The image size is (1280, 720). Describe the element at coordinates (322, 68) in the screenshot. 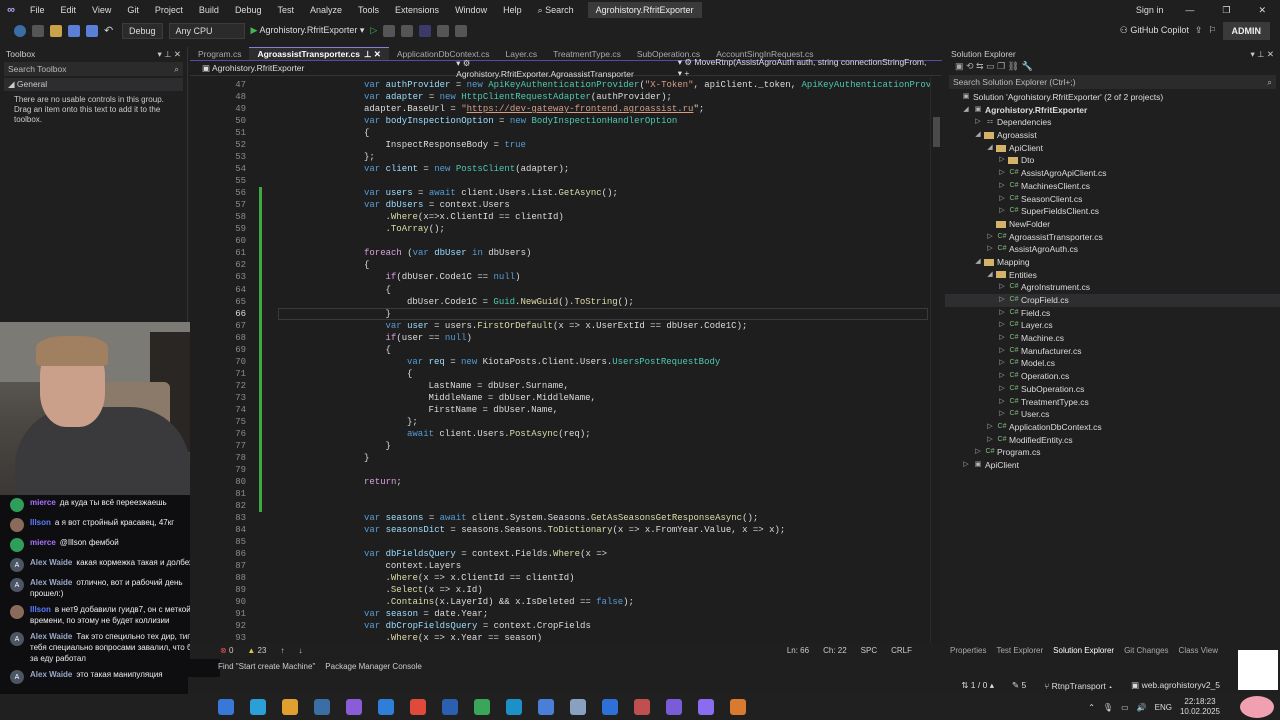

I see `project-dropdown: ▣ Agrohistory.RfritExporter` at that location.